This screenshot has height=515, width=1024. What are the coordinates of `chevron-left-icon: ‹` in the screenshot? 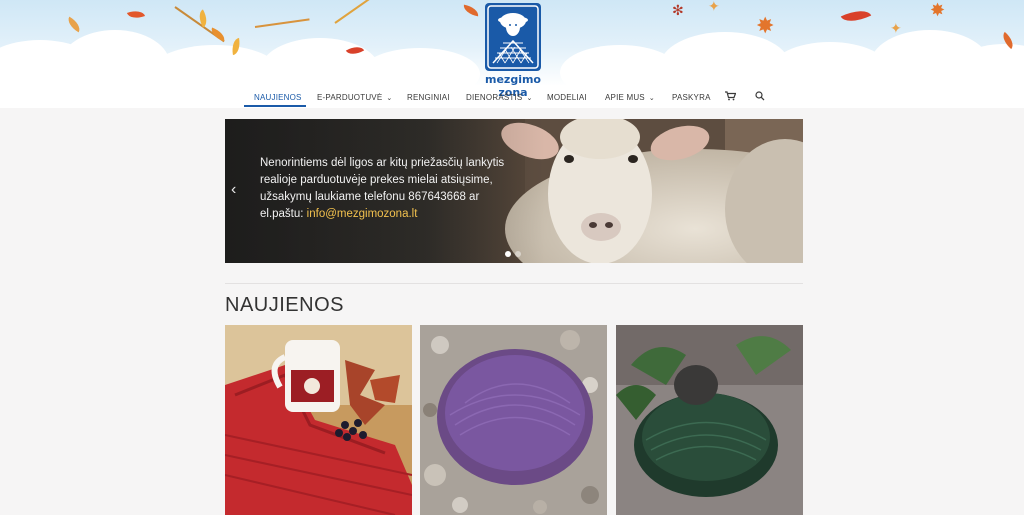 It's located at (233, 190).